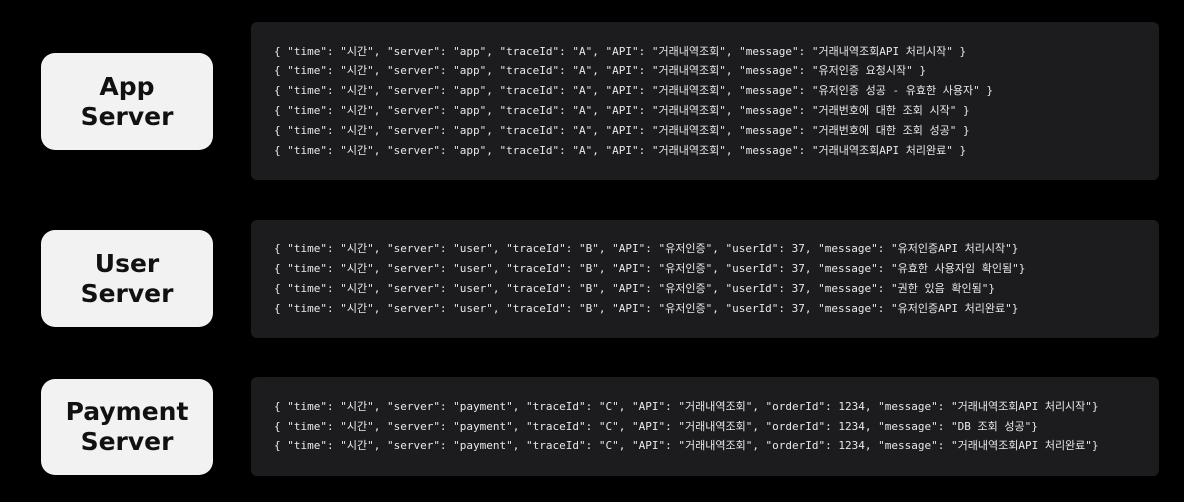 The width and height of the screenshot is (1184, 502). I want to click on user-server-label-line1: User, so click(127, 263).